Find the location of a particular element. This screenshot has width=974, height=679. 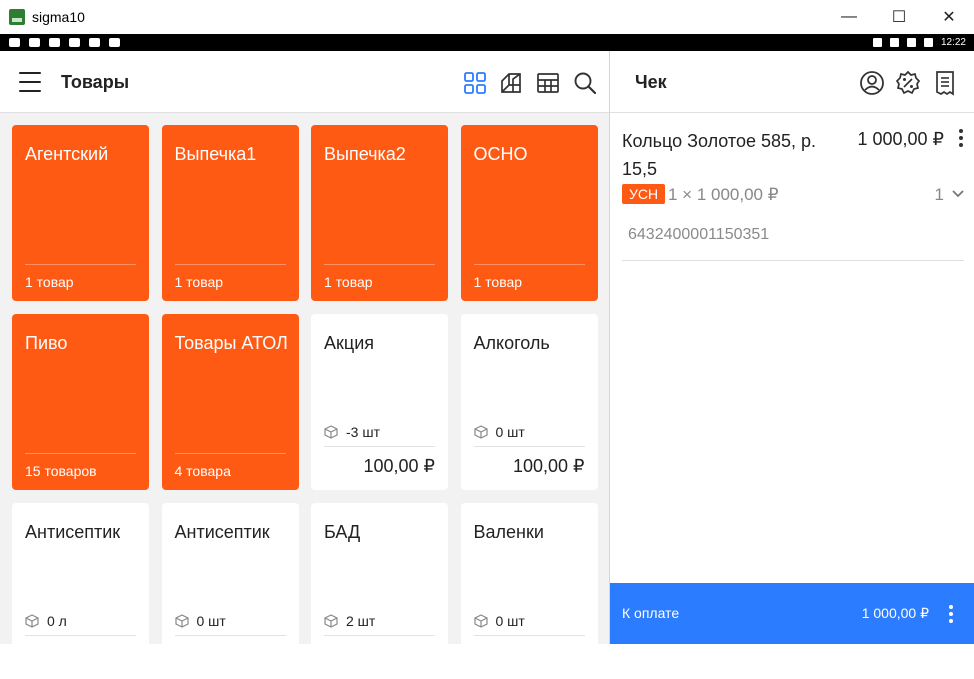

category-tile: Выпечка1 1 товар is located at coordinates (230, 213).